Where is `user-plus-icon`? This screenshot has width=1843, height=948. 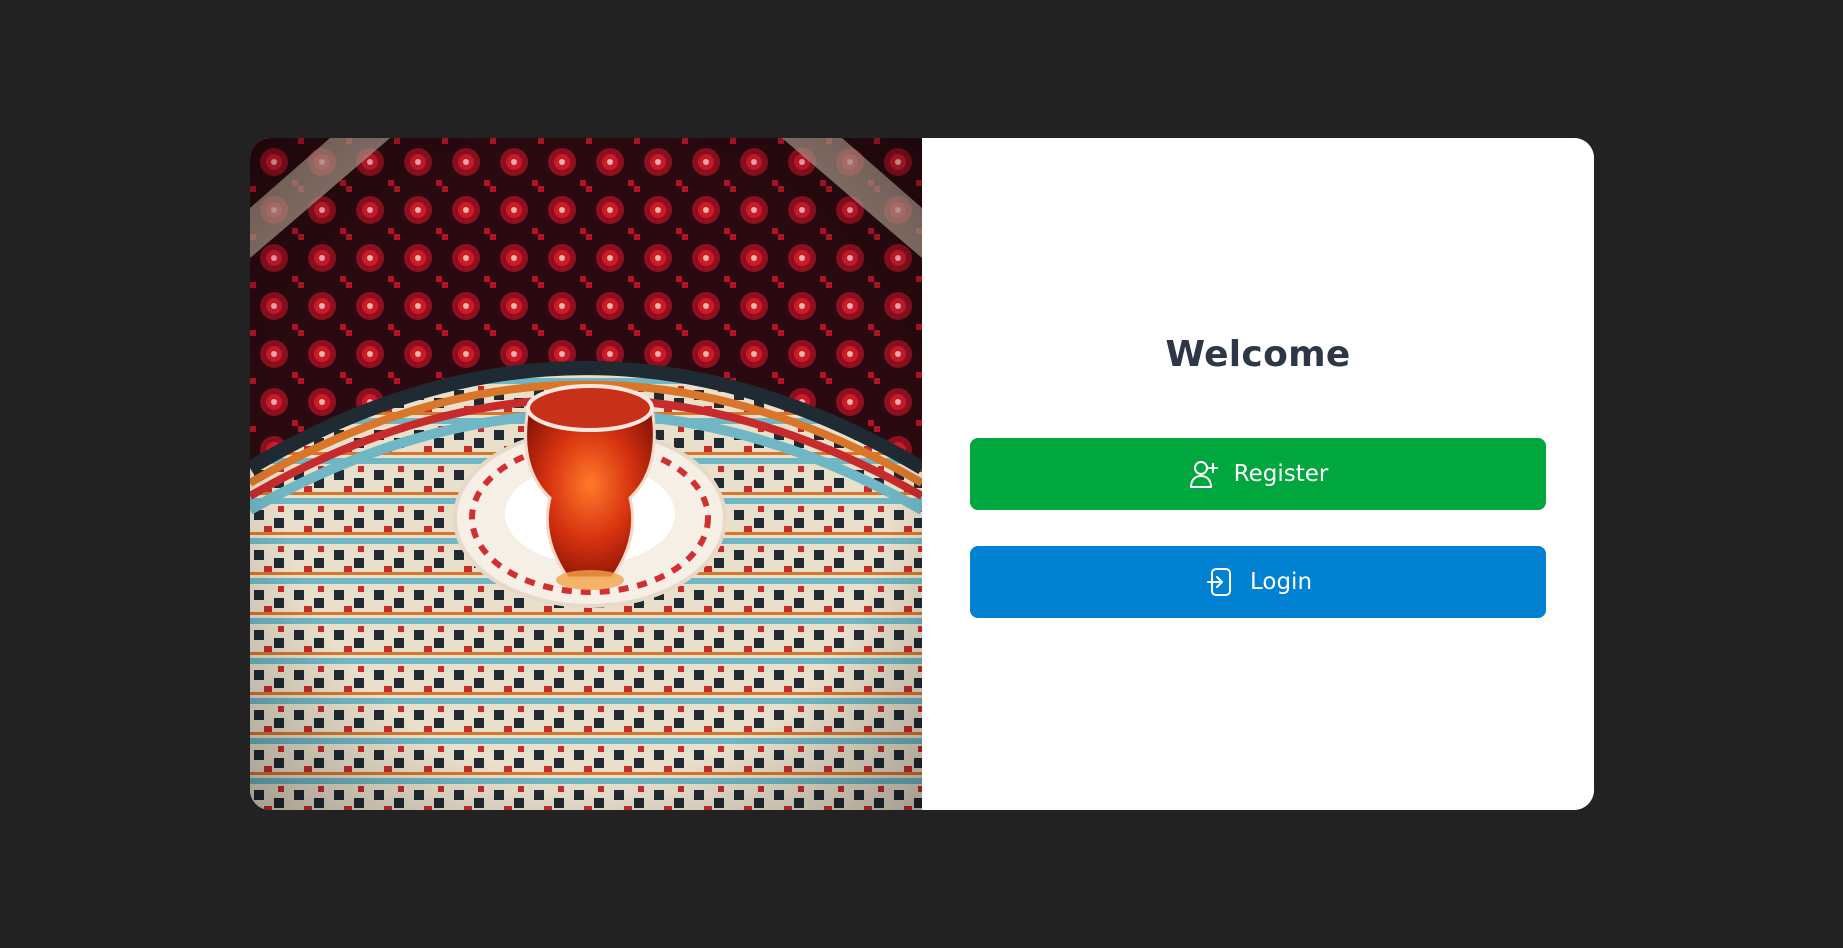
user-plus-icon is located at coordinates (1204, 474).